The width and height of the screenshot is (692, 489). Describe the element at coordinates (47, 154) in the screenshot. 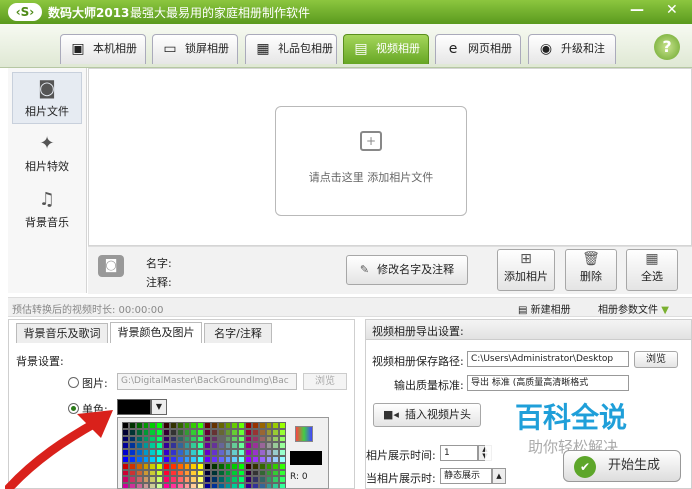

I see `sidebar-item-photo-effects: ✦ 相片特效` at that location.